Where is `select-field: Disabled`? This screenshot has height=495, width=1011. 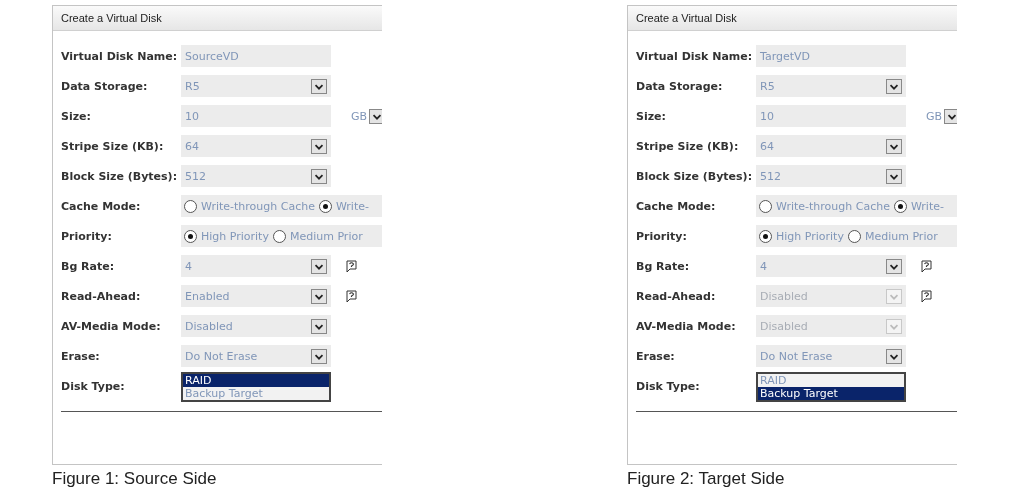 select-field: Disabled is located at coordinates (256, 326).